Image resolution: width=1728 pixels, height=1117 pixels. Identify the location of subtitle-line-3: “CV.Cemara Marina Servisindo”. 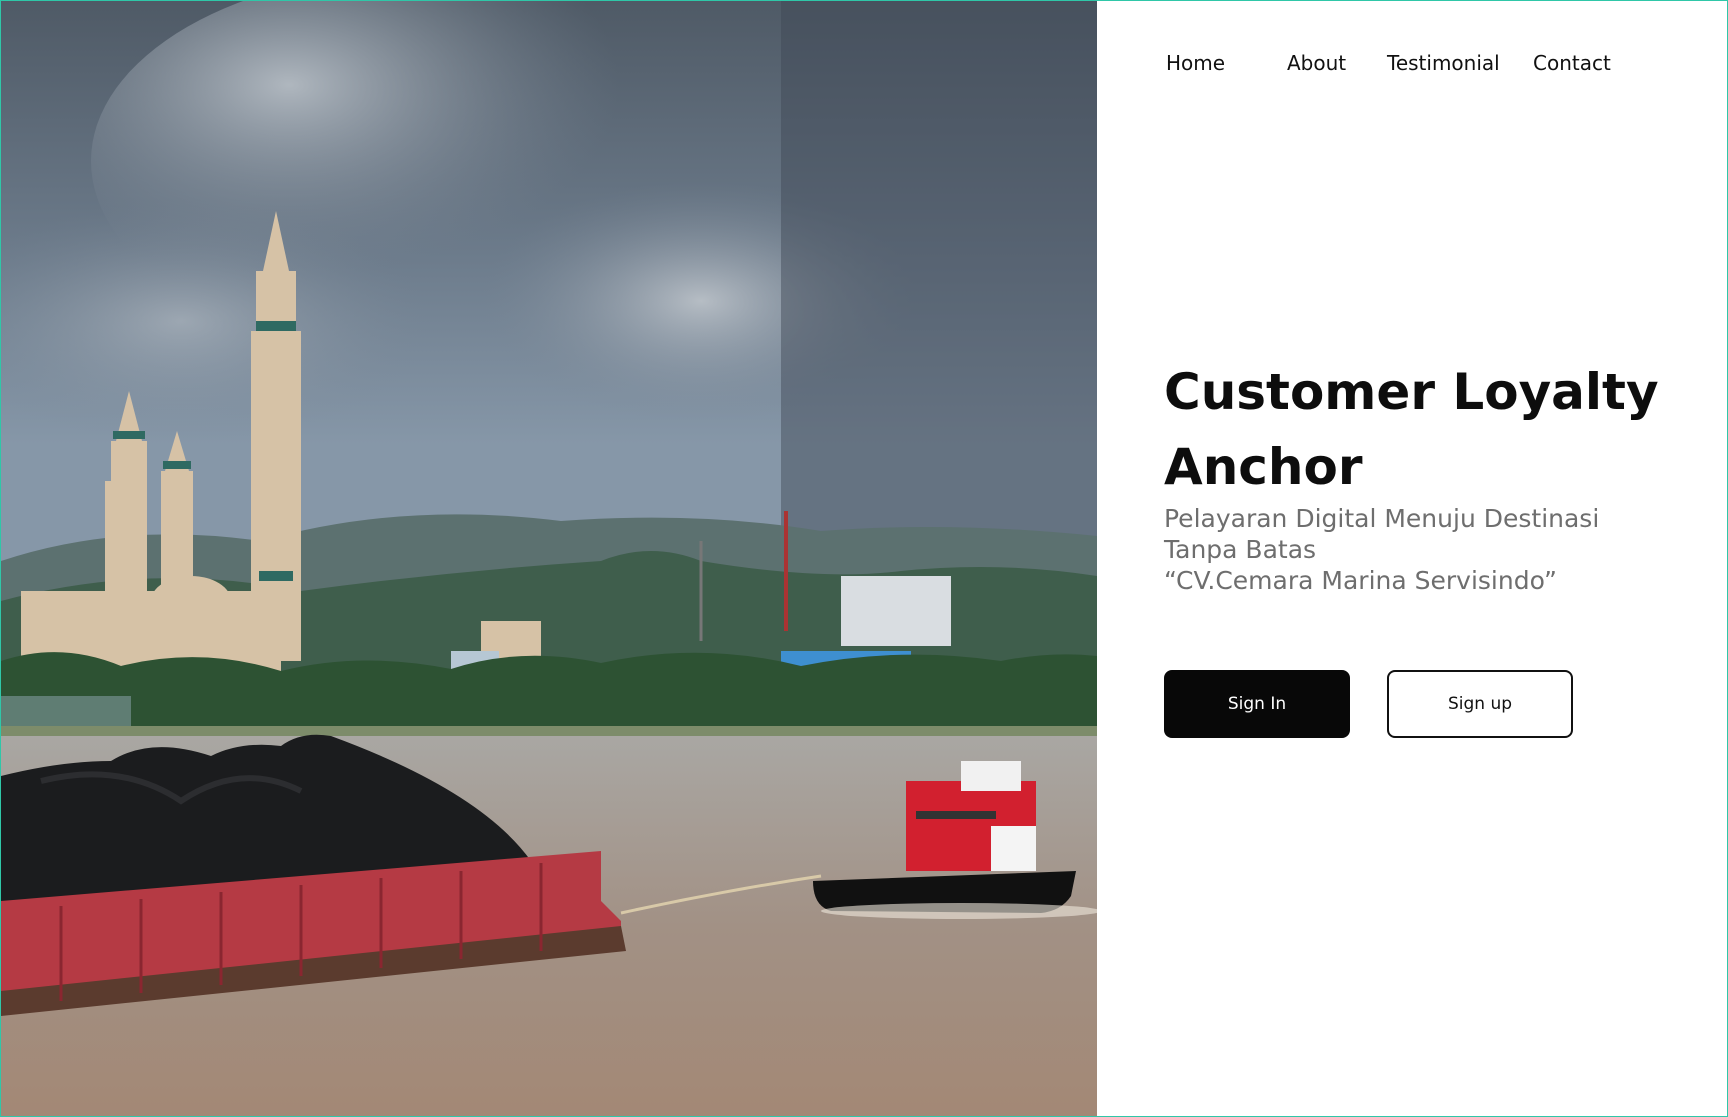
(1360, 580).